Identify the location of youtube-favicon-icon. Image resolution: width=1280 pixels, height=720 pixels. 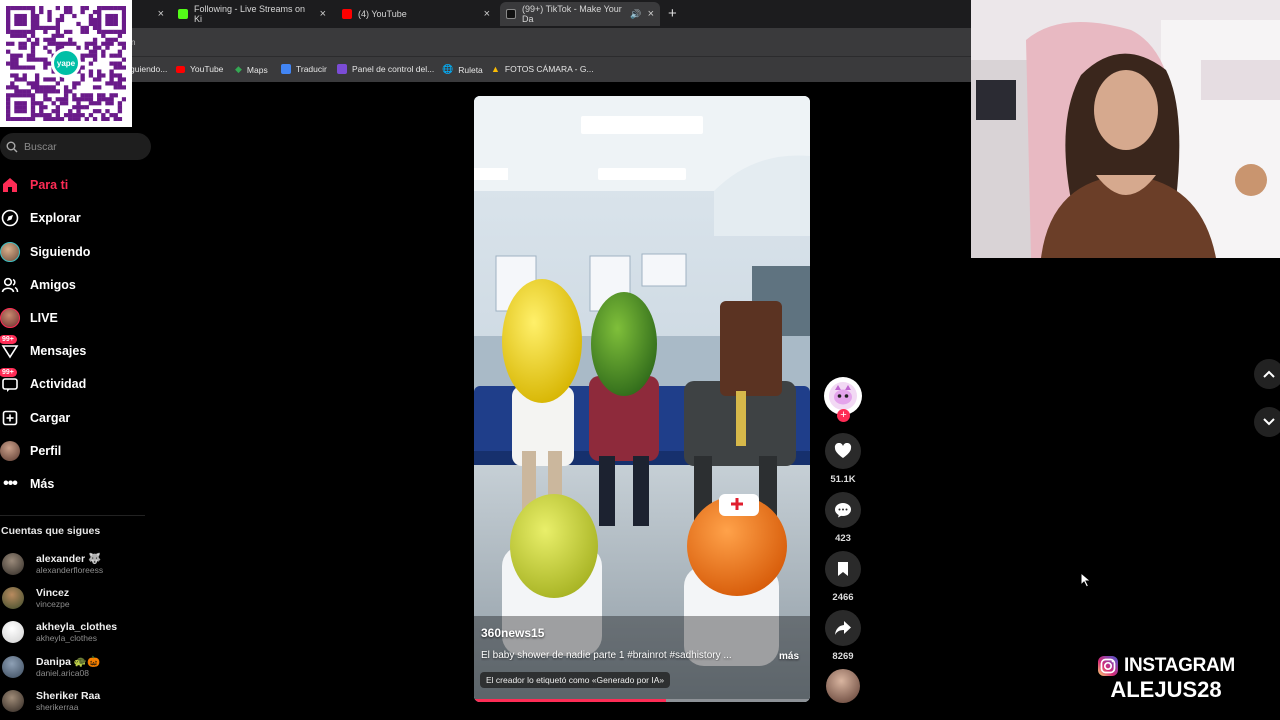
(347, 14).